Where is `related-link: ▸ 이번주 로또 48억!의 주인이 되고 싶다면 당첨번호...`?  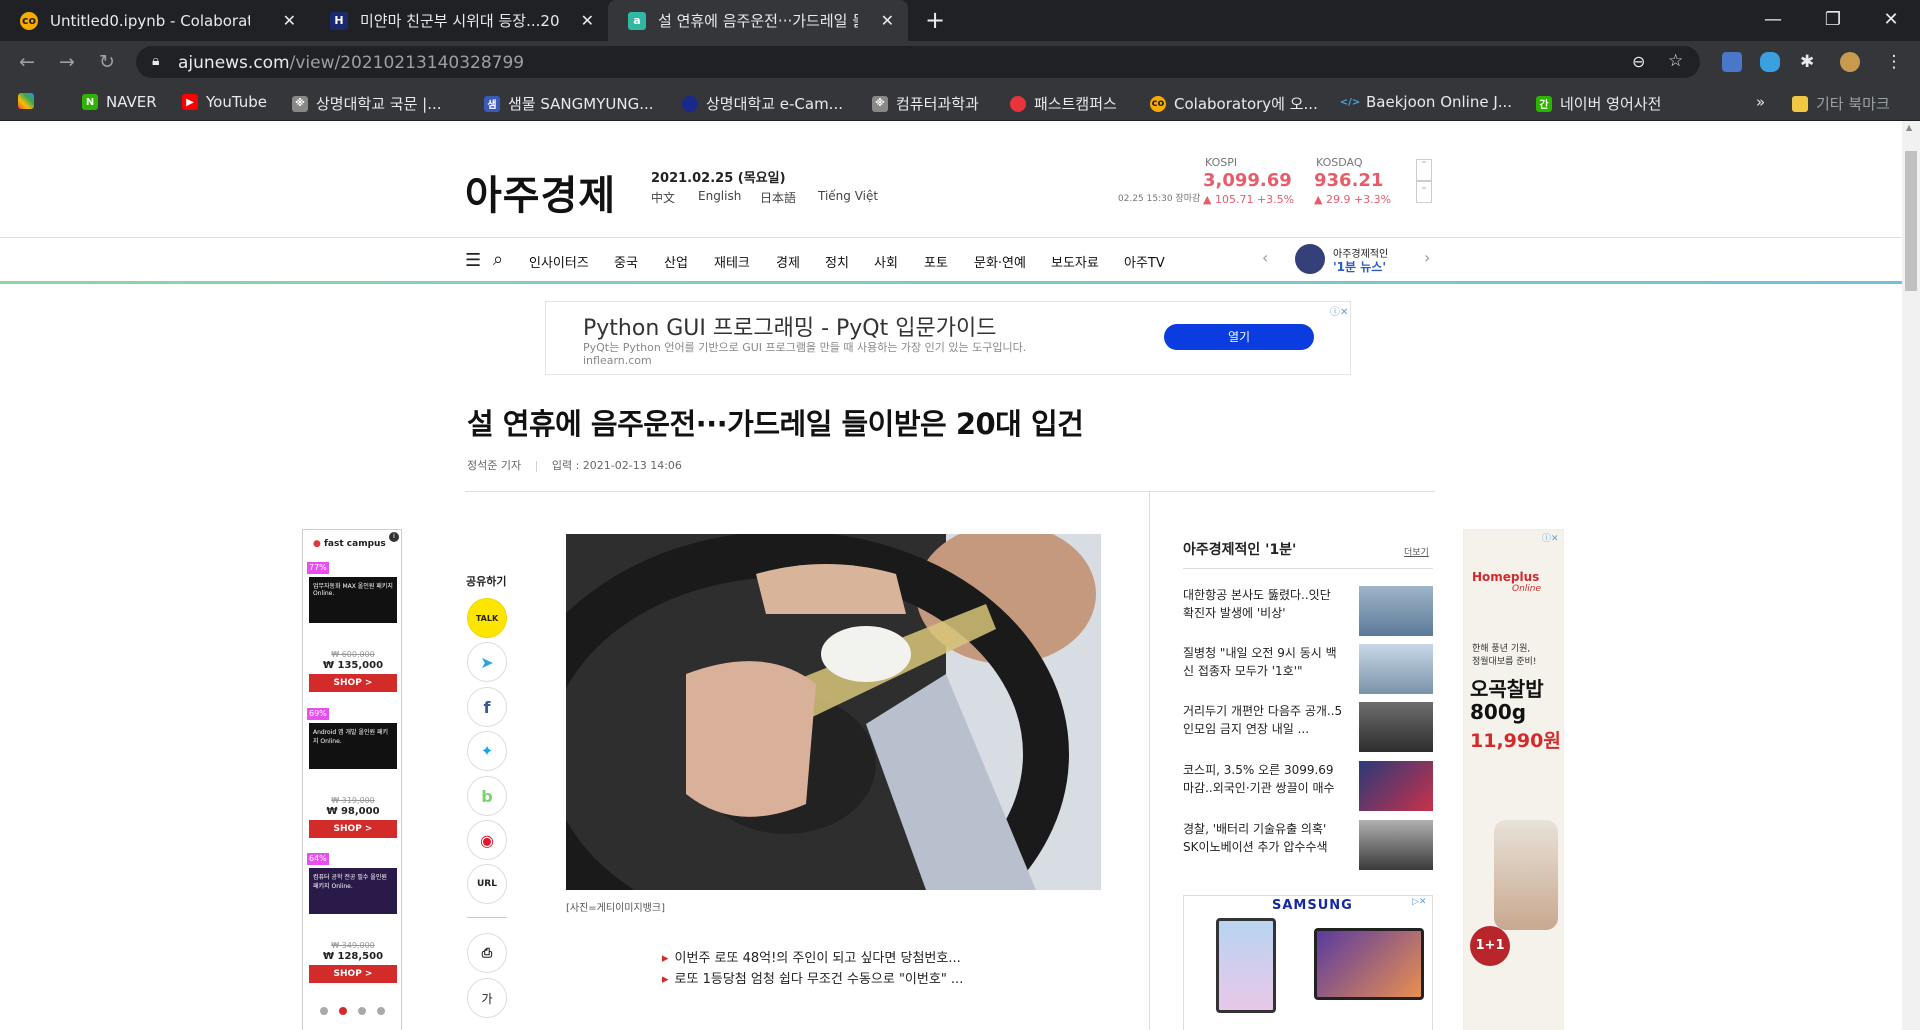
related-link: ▸ 이번주 로또 48억!의 주인이 되고 싶다면 당첨번호... is located at coordinates (811, 956).